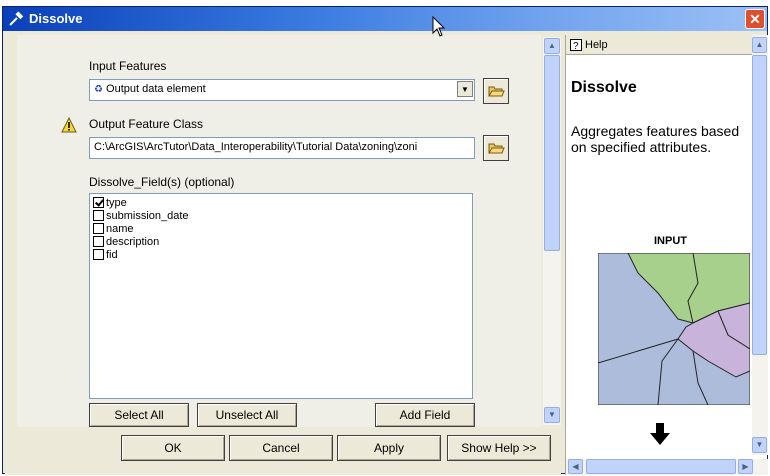 This screenshot has height=476, width=770. Describe the element at coordinates (499, 448) in the screenshot. I see `show-help-button: Show Help >>` at that location.